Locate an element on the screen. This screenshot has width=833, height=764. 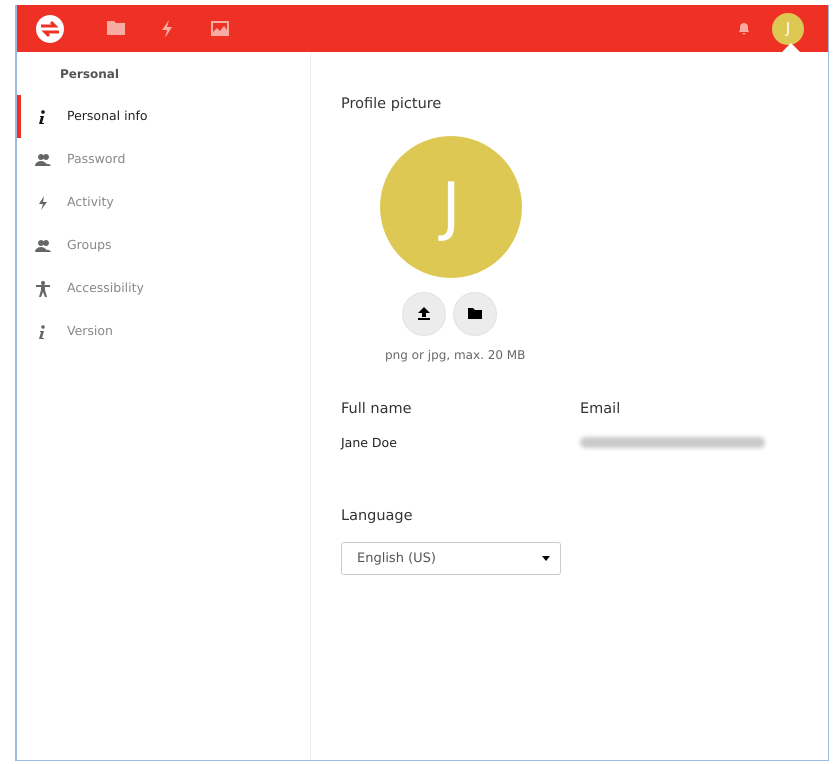
section-title: Profile picture is located at coordinates (391, 104).